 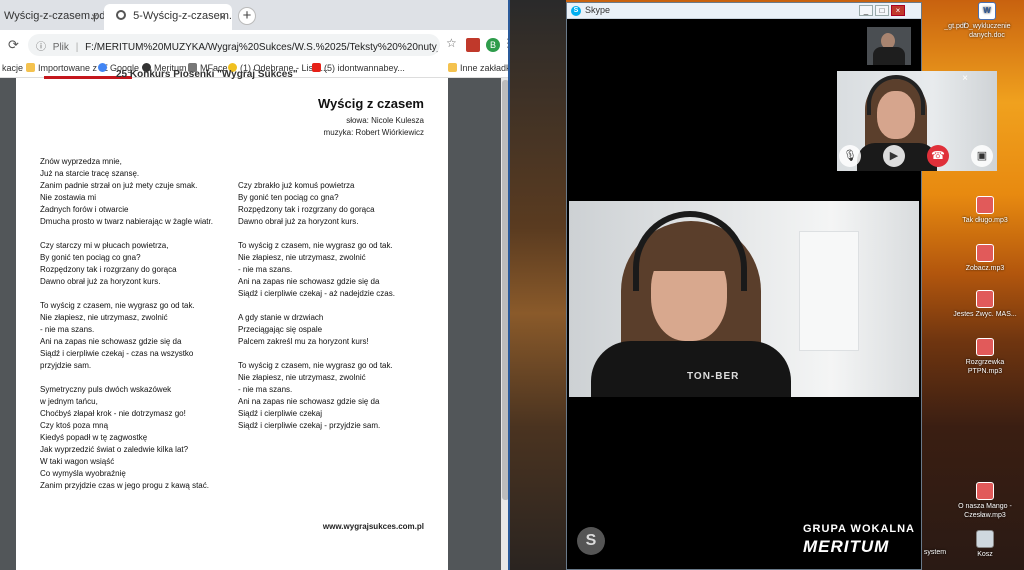 I want to click on desktop-icon-zobacz: Zobacz.mp3, so click(x=985, y=258).